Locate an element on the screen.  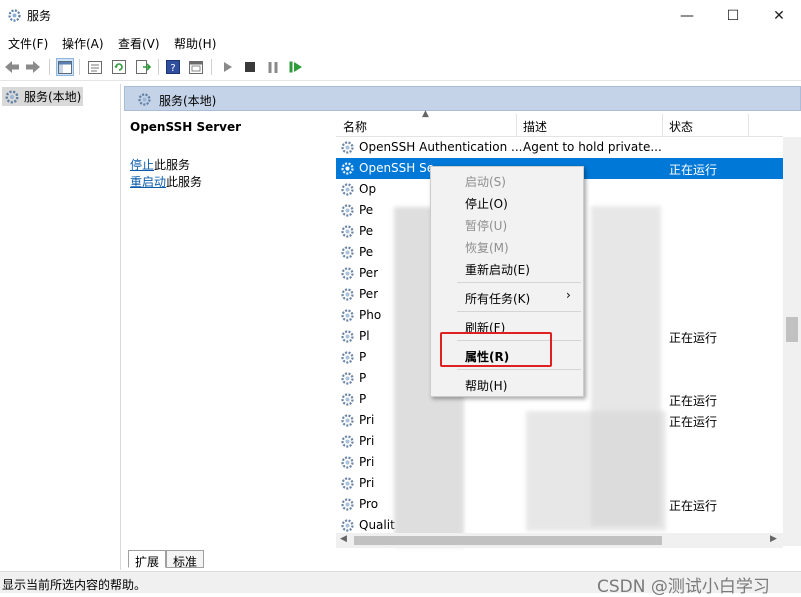
menu-item-help: 帮助(H) is located at coordinates (486, 385).